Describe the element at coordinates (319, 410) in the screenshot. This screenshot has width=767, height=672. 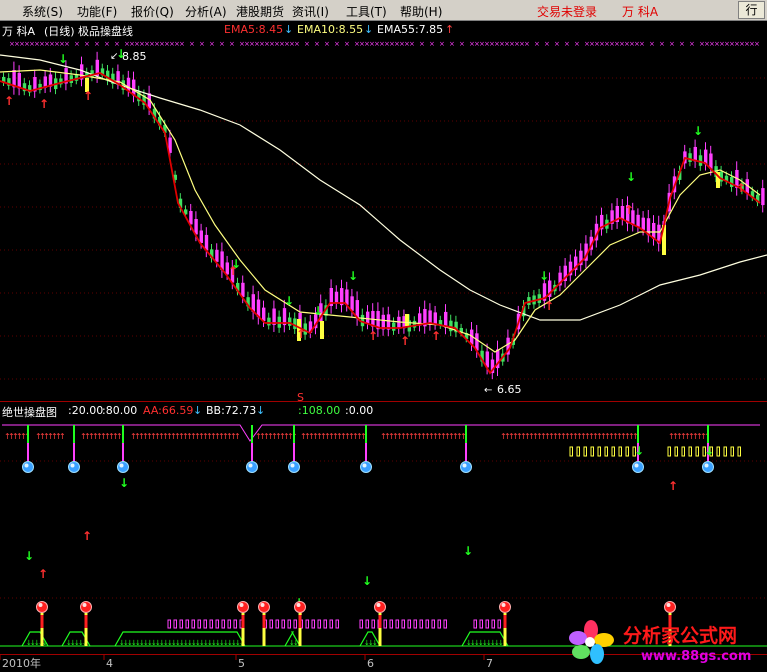
I see `sub-value-3: :108.00` at that location.